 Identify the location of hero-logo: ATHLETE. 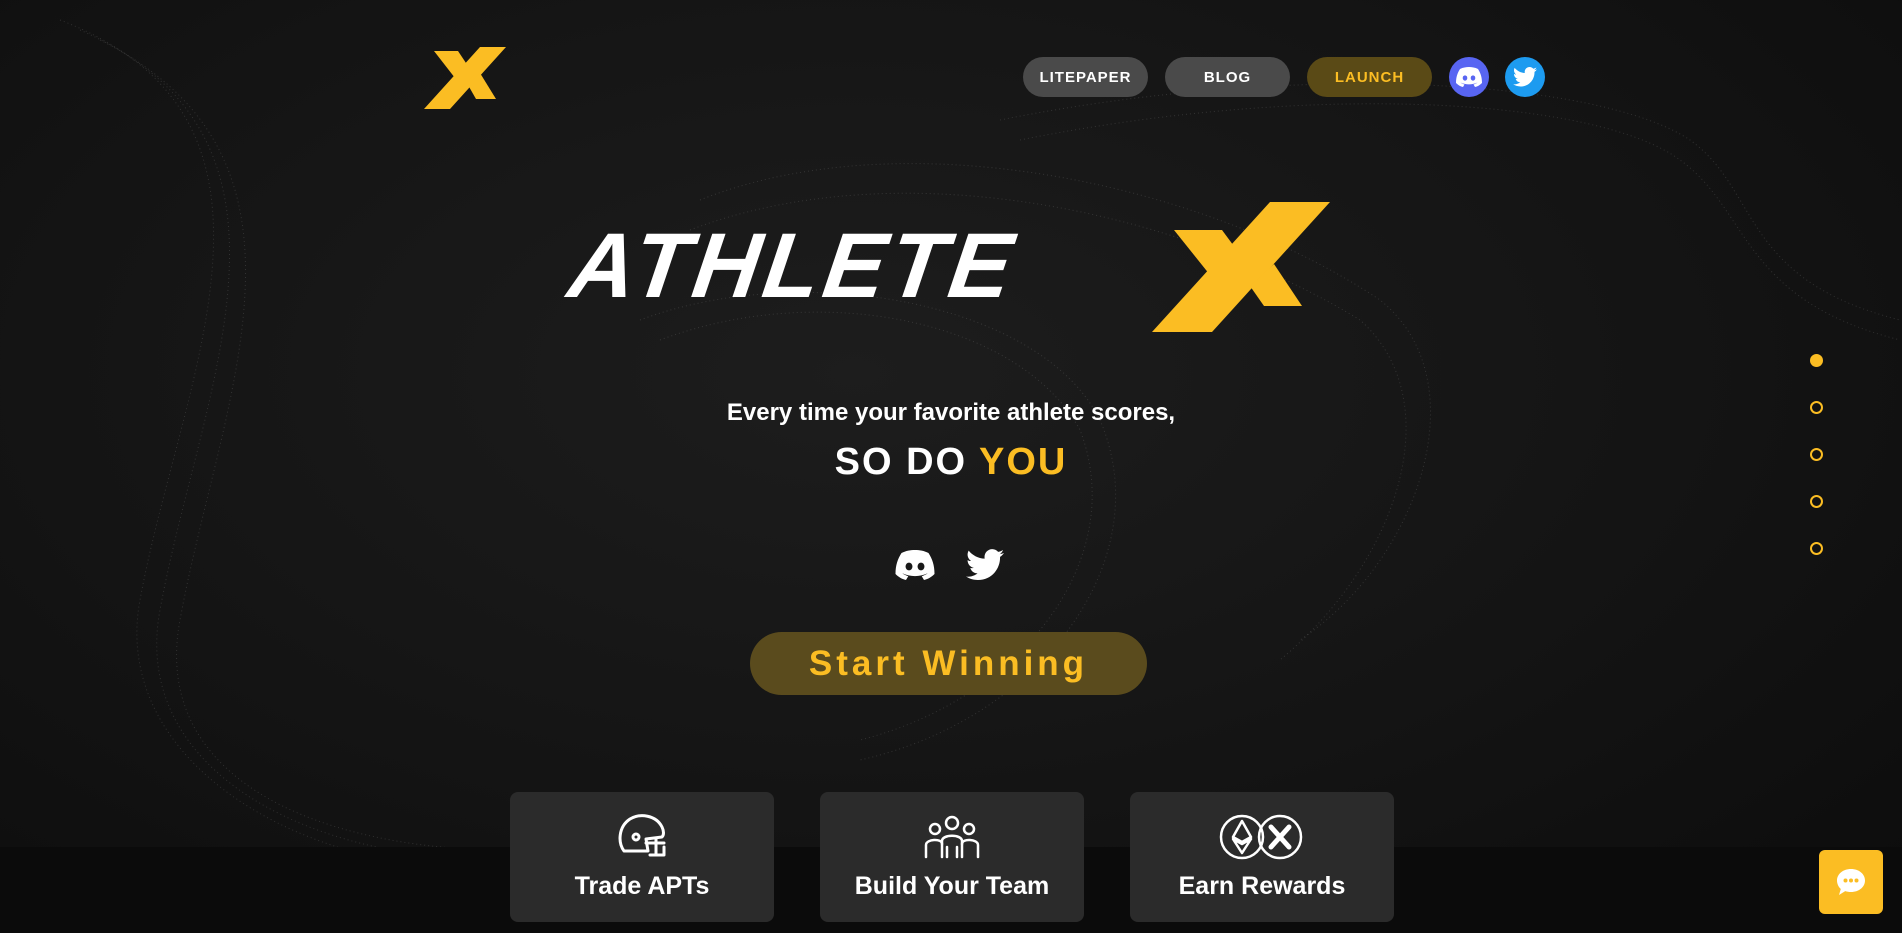
(946, 268).